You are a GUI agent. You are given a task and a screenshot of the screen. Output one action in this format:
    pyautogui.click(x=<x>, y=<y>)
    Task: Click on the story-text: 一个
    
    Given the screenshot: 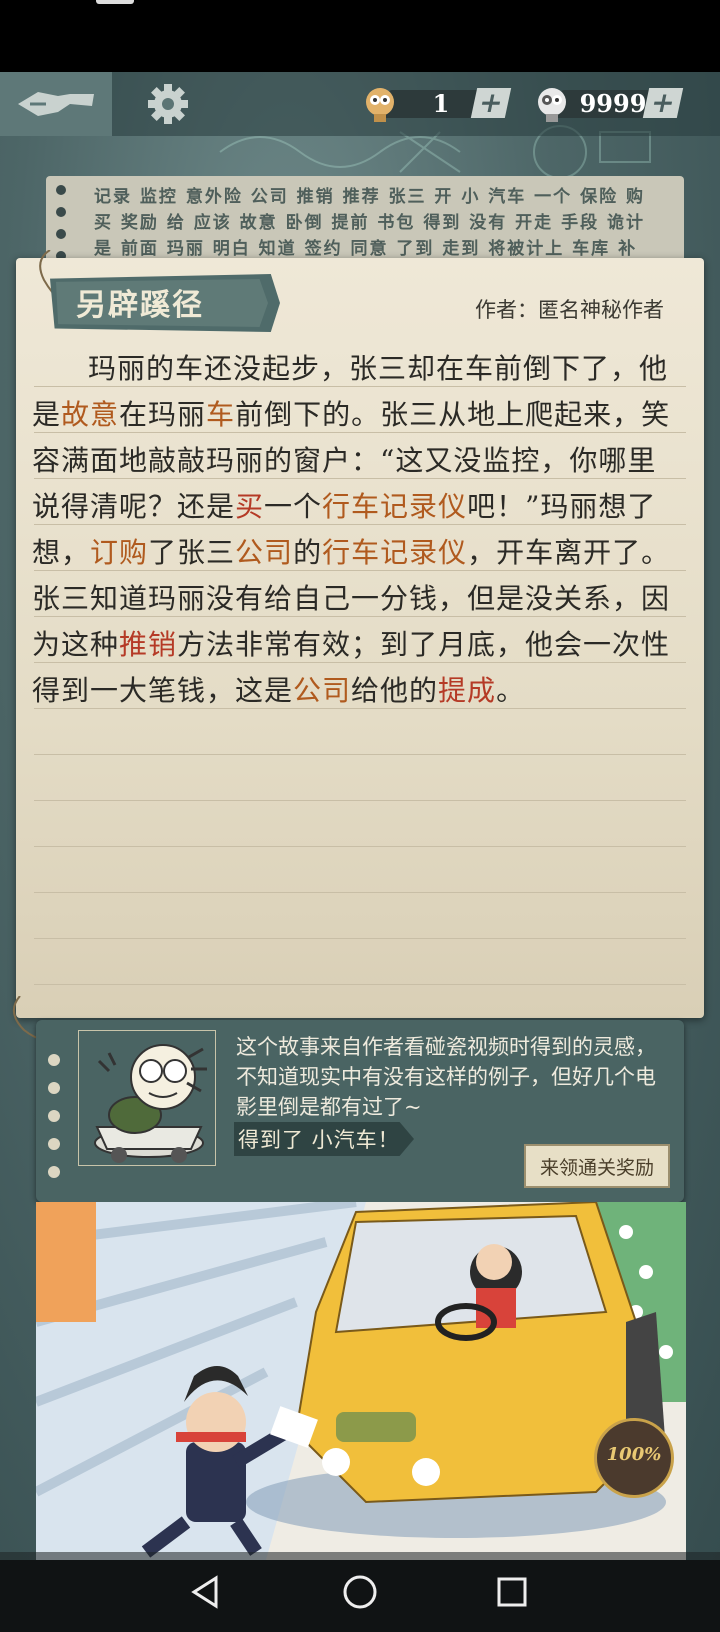 What is the action you would take?
    pyautogui.click(x=293, y=506)
    